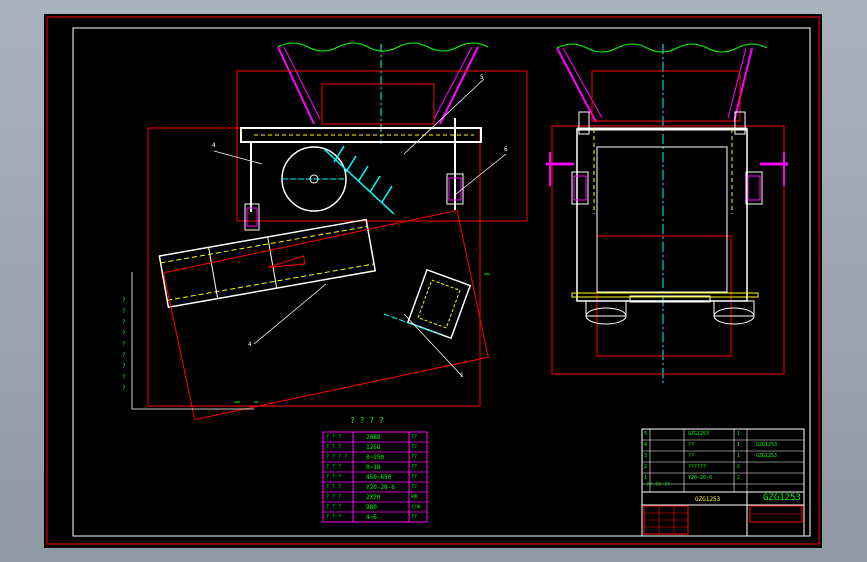  Describe the element at coordinates (371, 507) in the screenshot. I see `spec-row-value: 980` at that location.